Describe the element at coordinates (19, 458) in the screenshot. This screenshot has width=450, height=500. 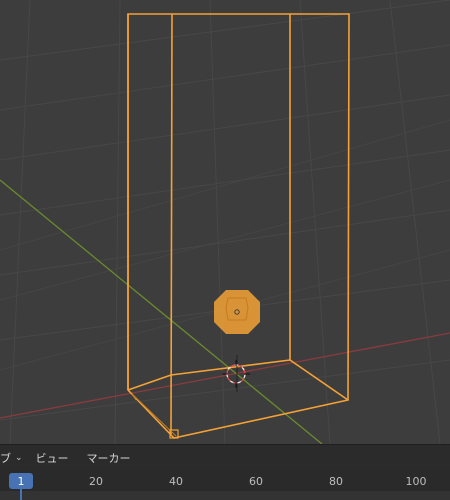
I see `chevron-down-icon: ⌄` at that location.